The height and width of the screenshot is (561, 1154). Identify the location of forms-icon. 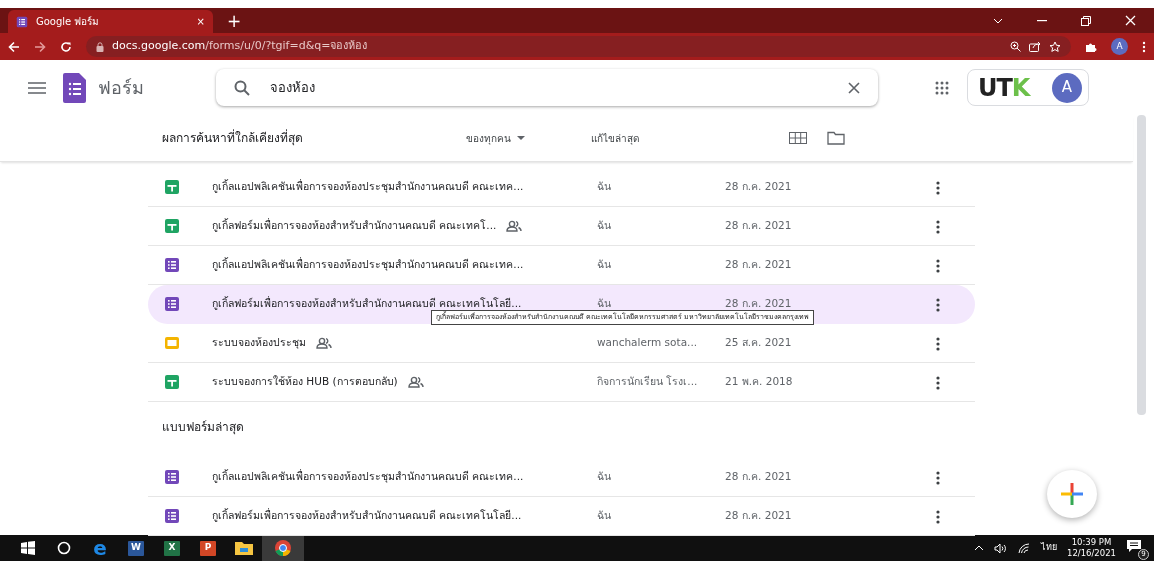
(22, 21).